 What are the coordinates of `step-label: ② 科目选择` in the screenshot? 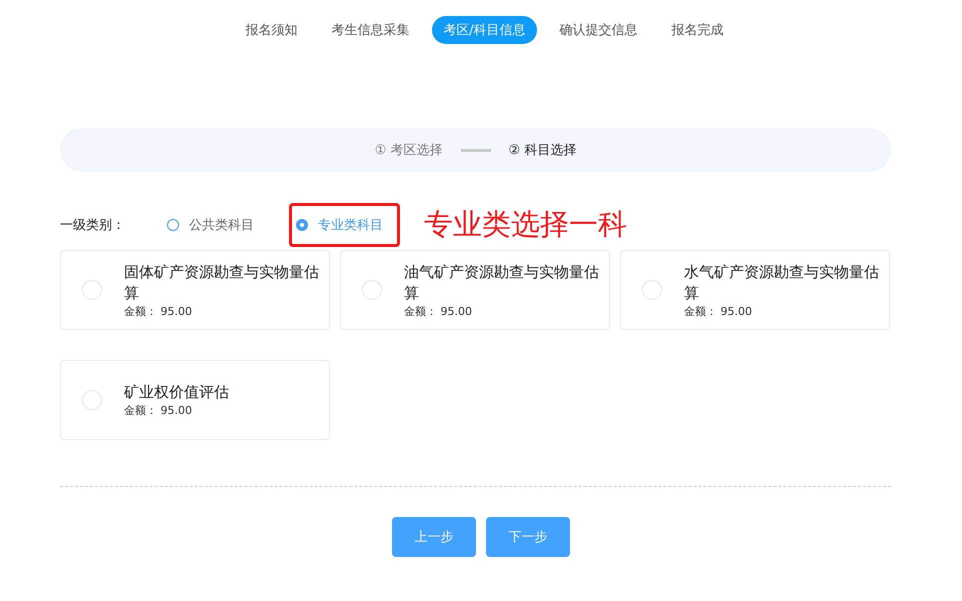 It's located at (542, 150).